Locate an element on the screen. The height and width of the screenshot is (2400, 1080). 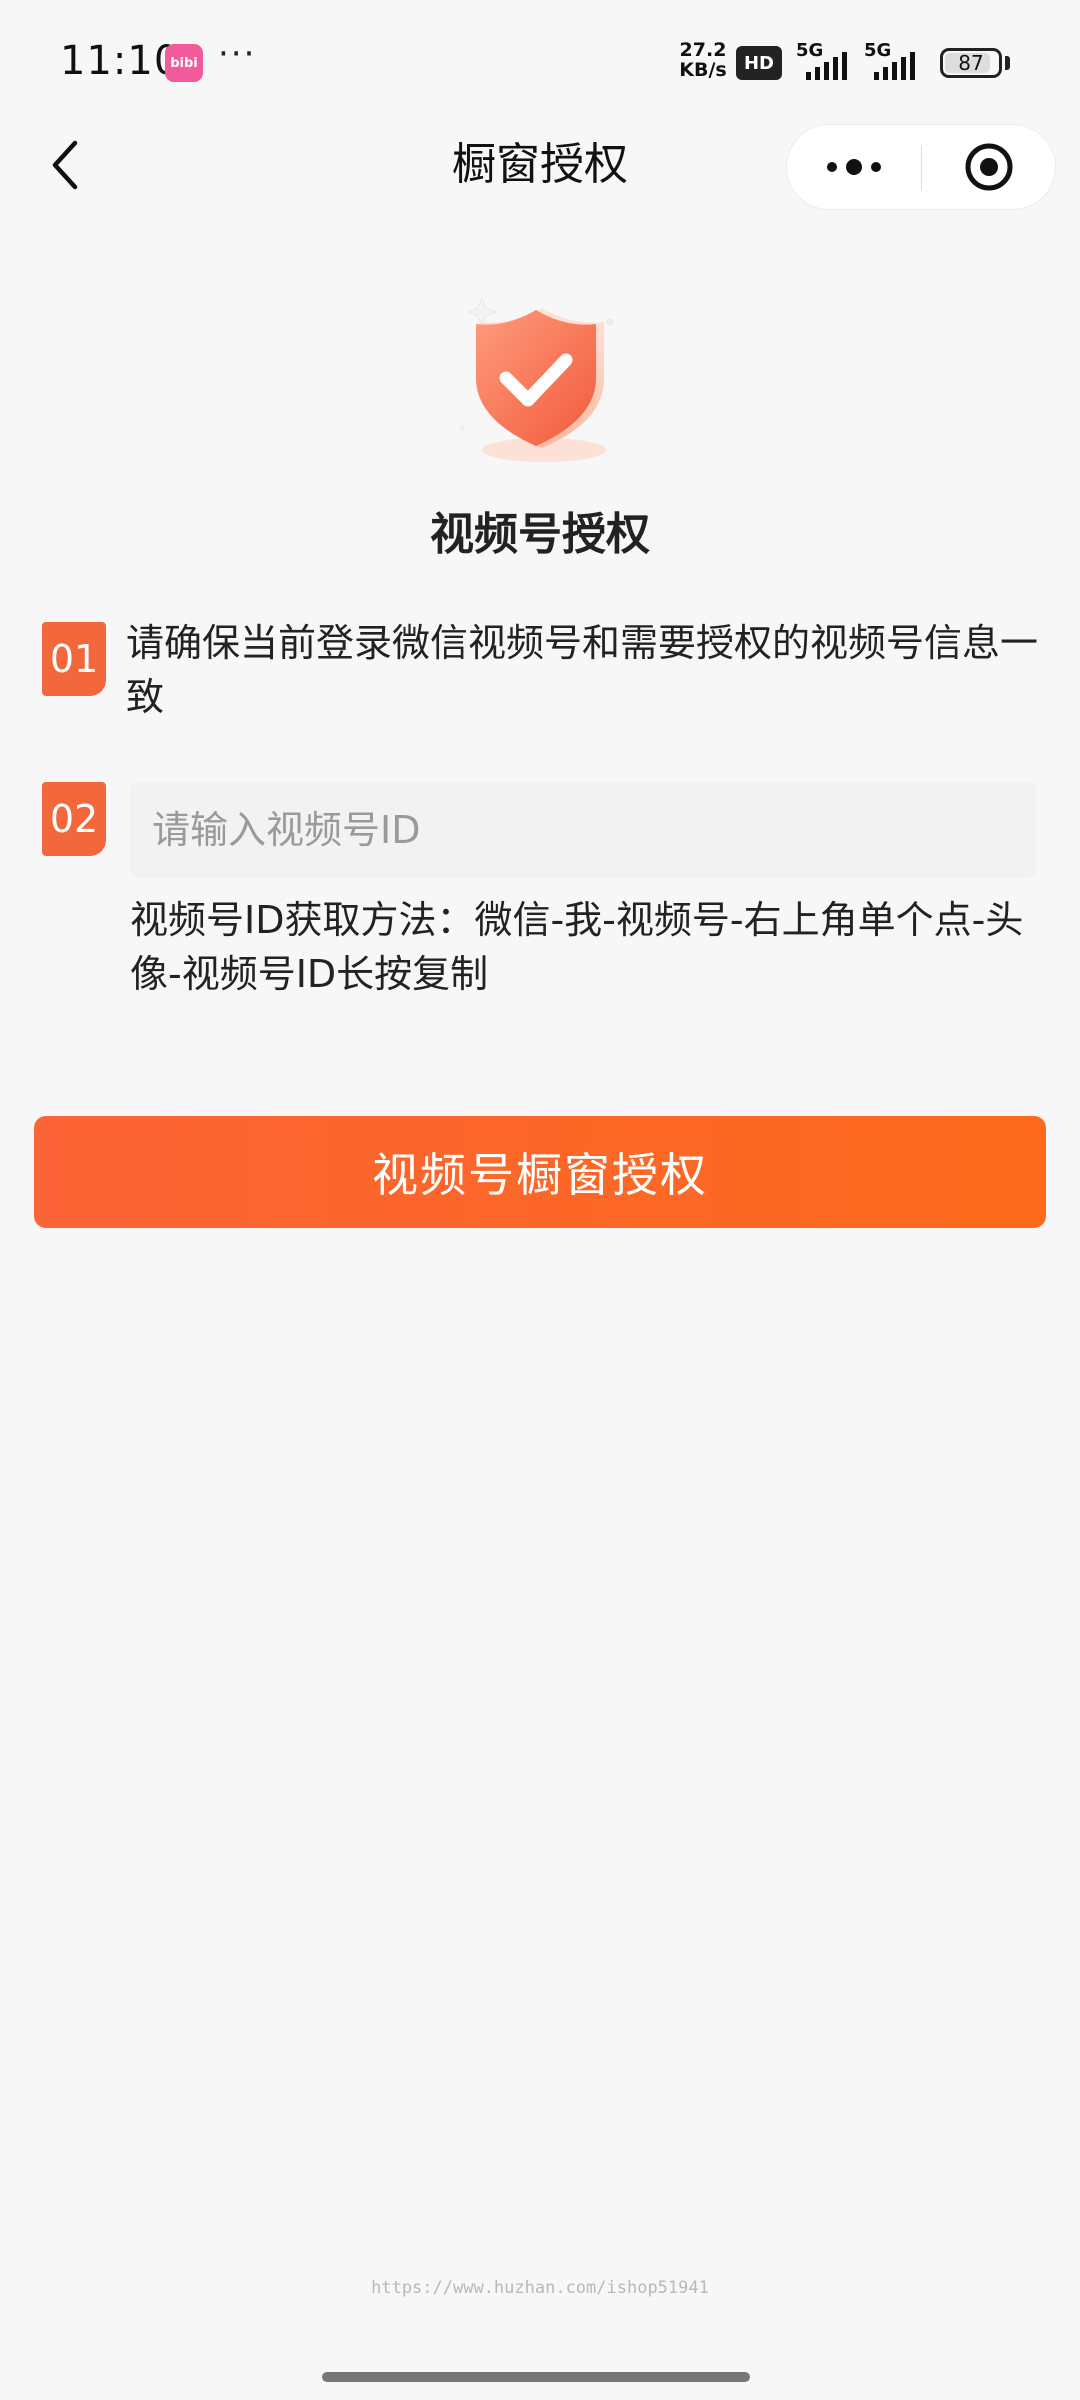
chevron-left-icon is located at coordinates (65, 165).